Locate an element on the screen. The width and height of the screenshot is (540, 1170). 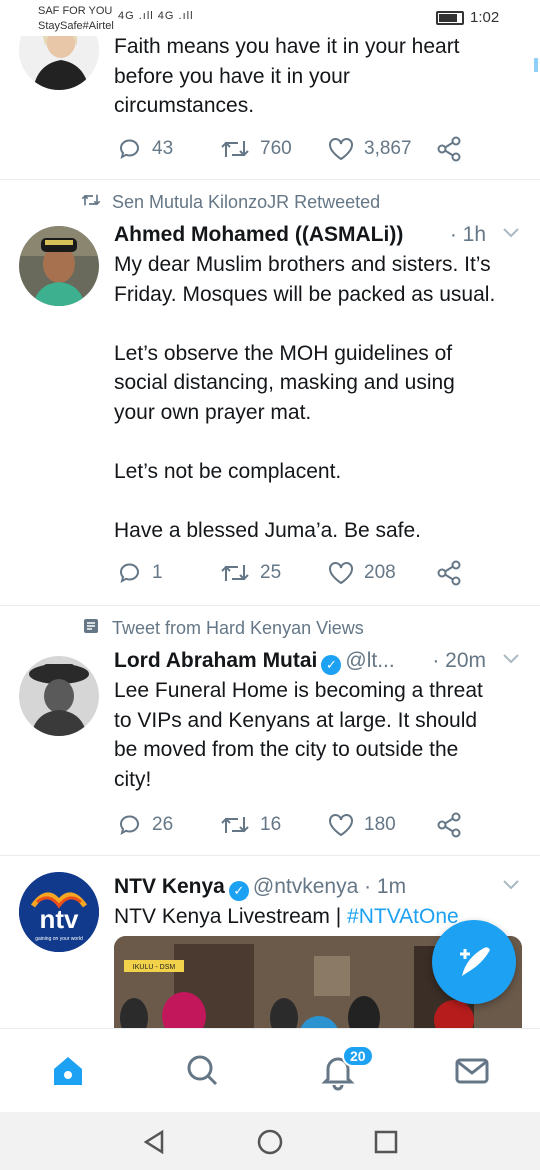
retweet-button: 16 is located at coordinates (274, 825).